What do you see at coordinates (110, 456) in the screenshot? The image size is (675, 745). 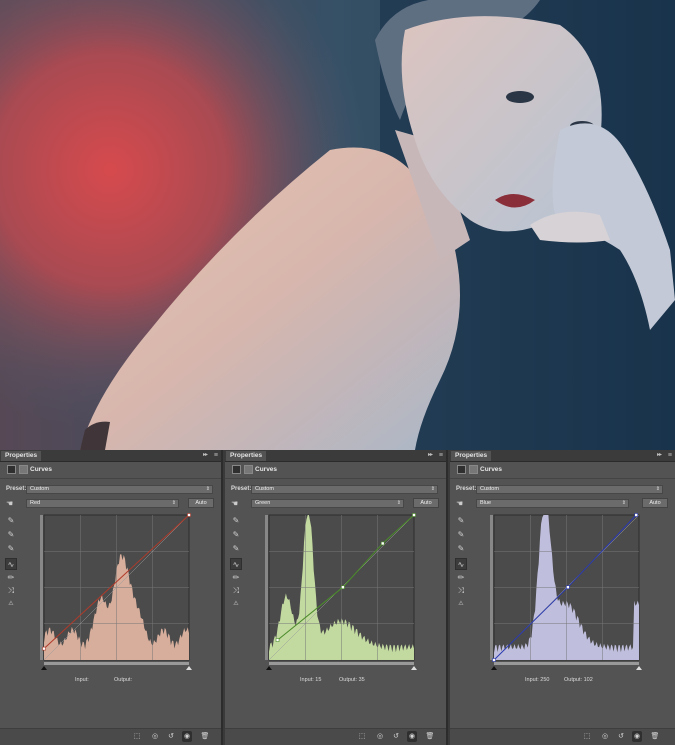 I see `panel-tab-bar: Properties ▸▸ ≡` at bounding box center [110, 456].